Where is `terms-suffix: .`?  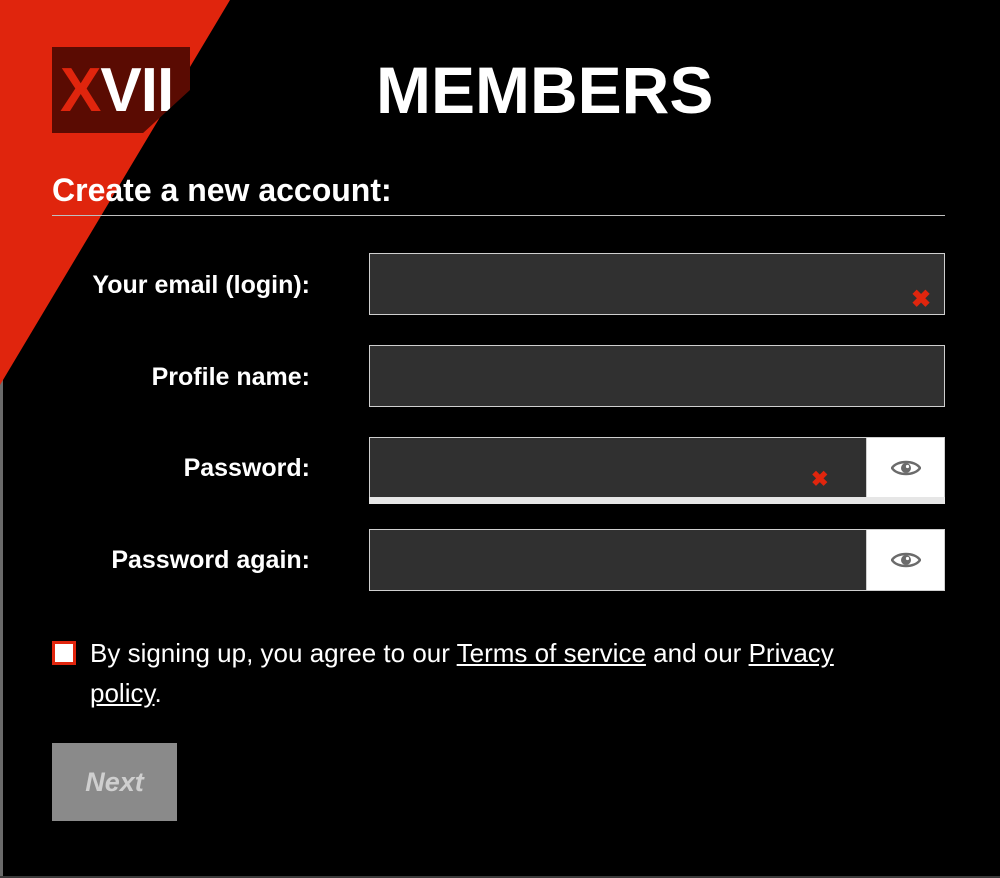 terms-suffix: . is located at coordinates (158, 693).